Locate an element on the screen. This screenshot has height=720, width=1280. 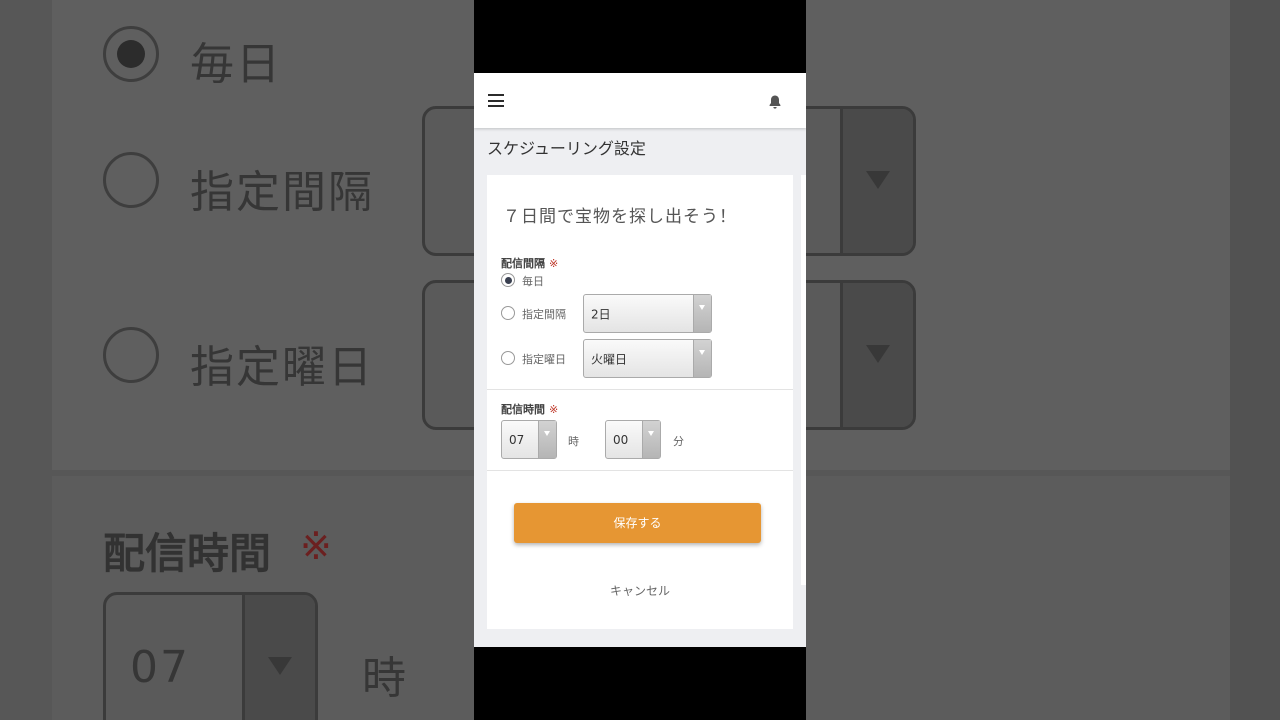
hour-select: 07 is located at coordinates (529, 439).